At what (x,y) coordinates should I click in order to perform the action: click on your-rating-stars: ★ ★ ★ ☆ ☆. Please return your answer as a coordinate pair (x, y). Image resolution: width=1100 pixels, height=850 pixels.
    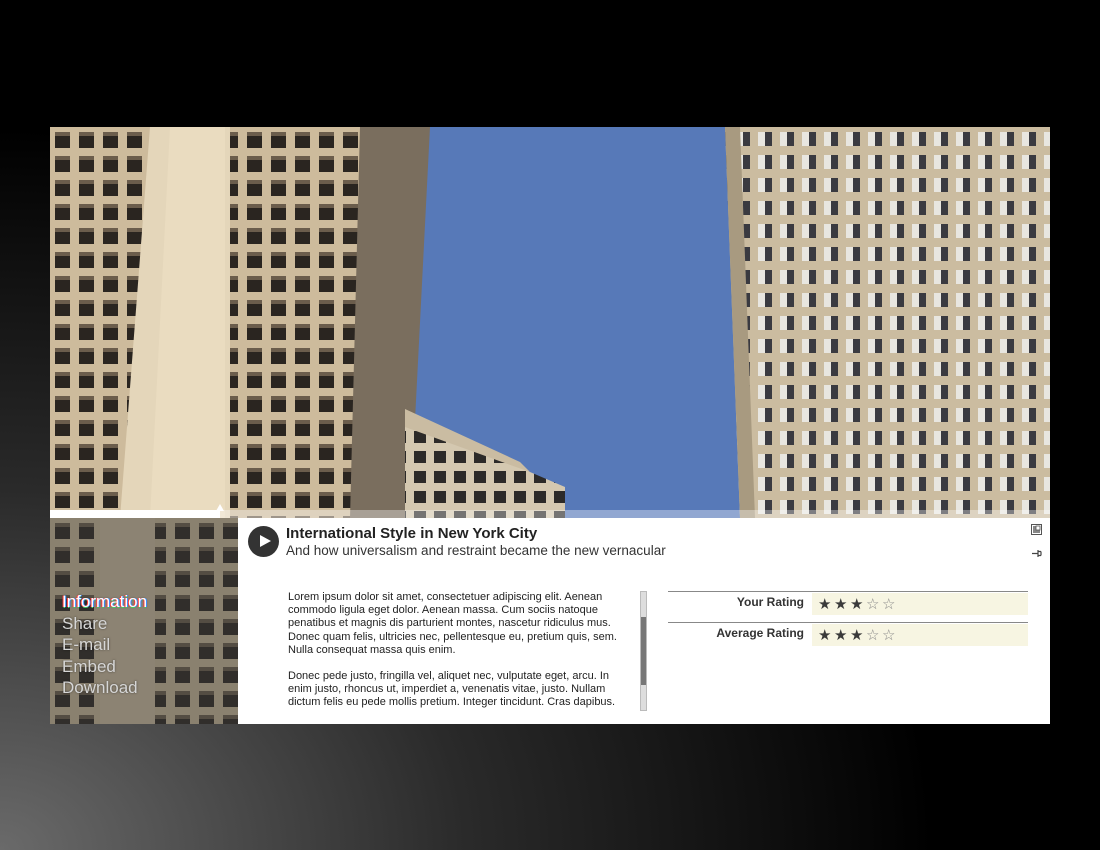
    Looking at the image, I should click on (858, 604).